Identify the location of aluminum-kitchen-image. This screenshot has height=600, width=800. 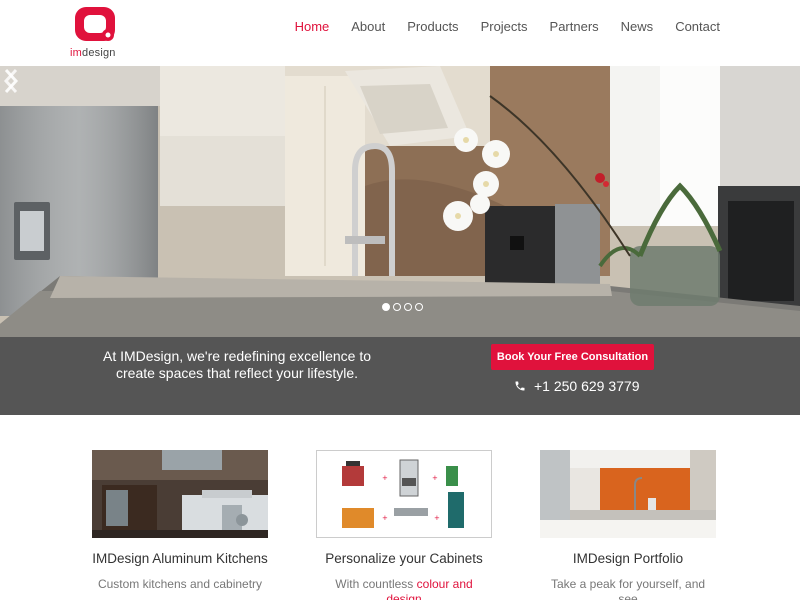
(180, 494).